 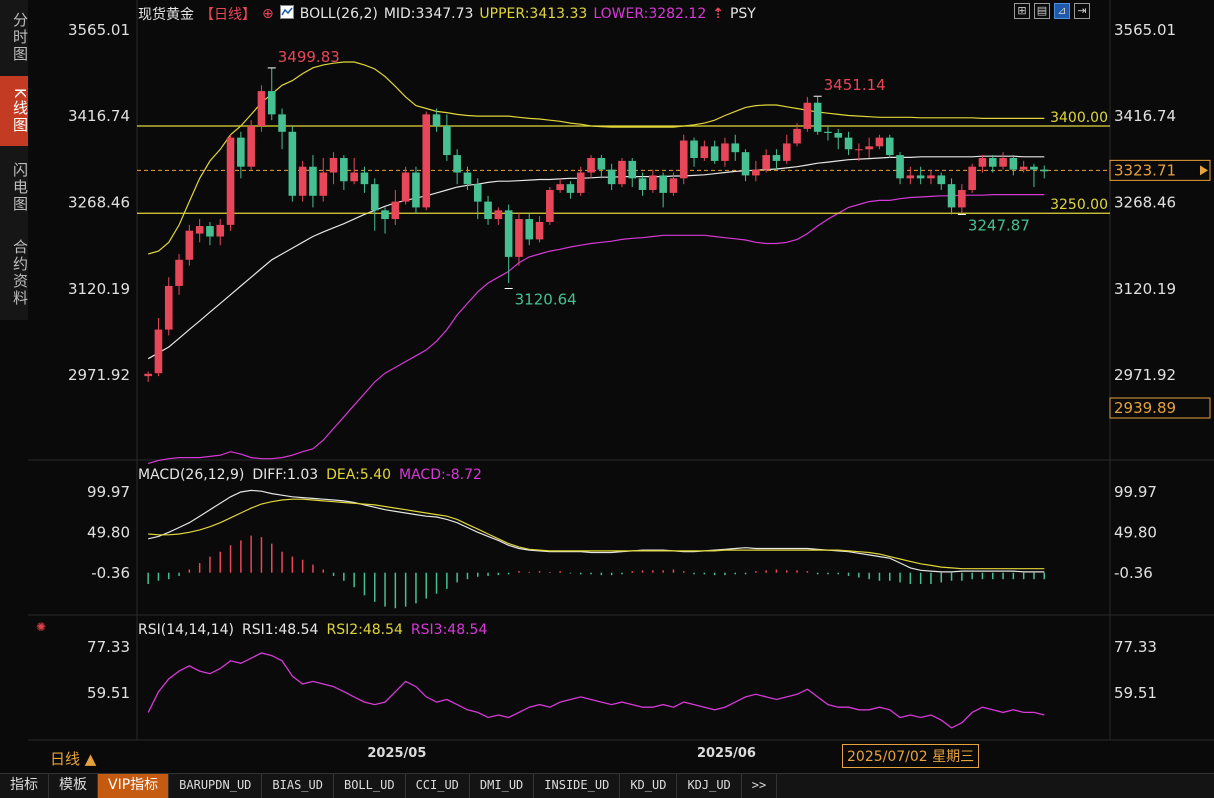 What do you see at coordinates (855, 85) in the screenshot?
I see `extreme-label-1: 3451.14` at bounding box center [855, 85].